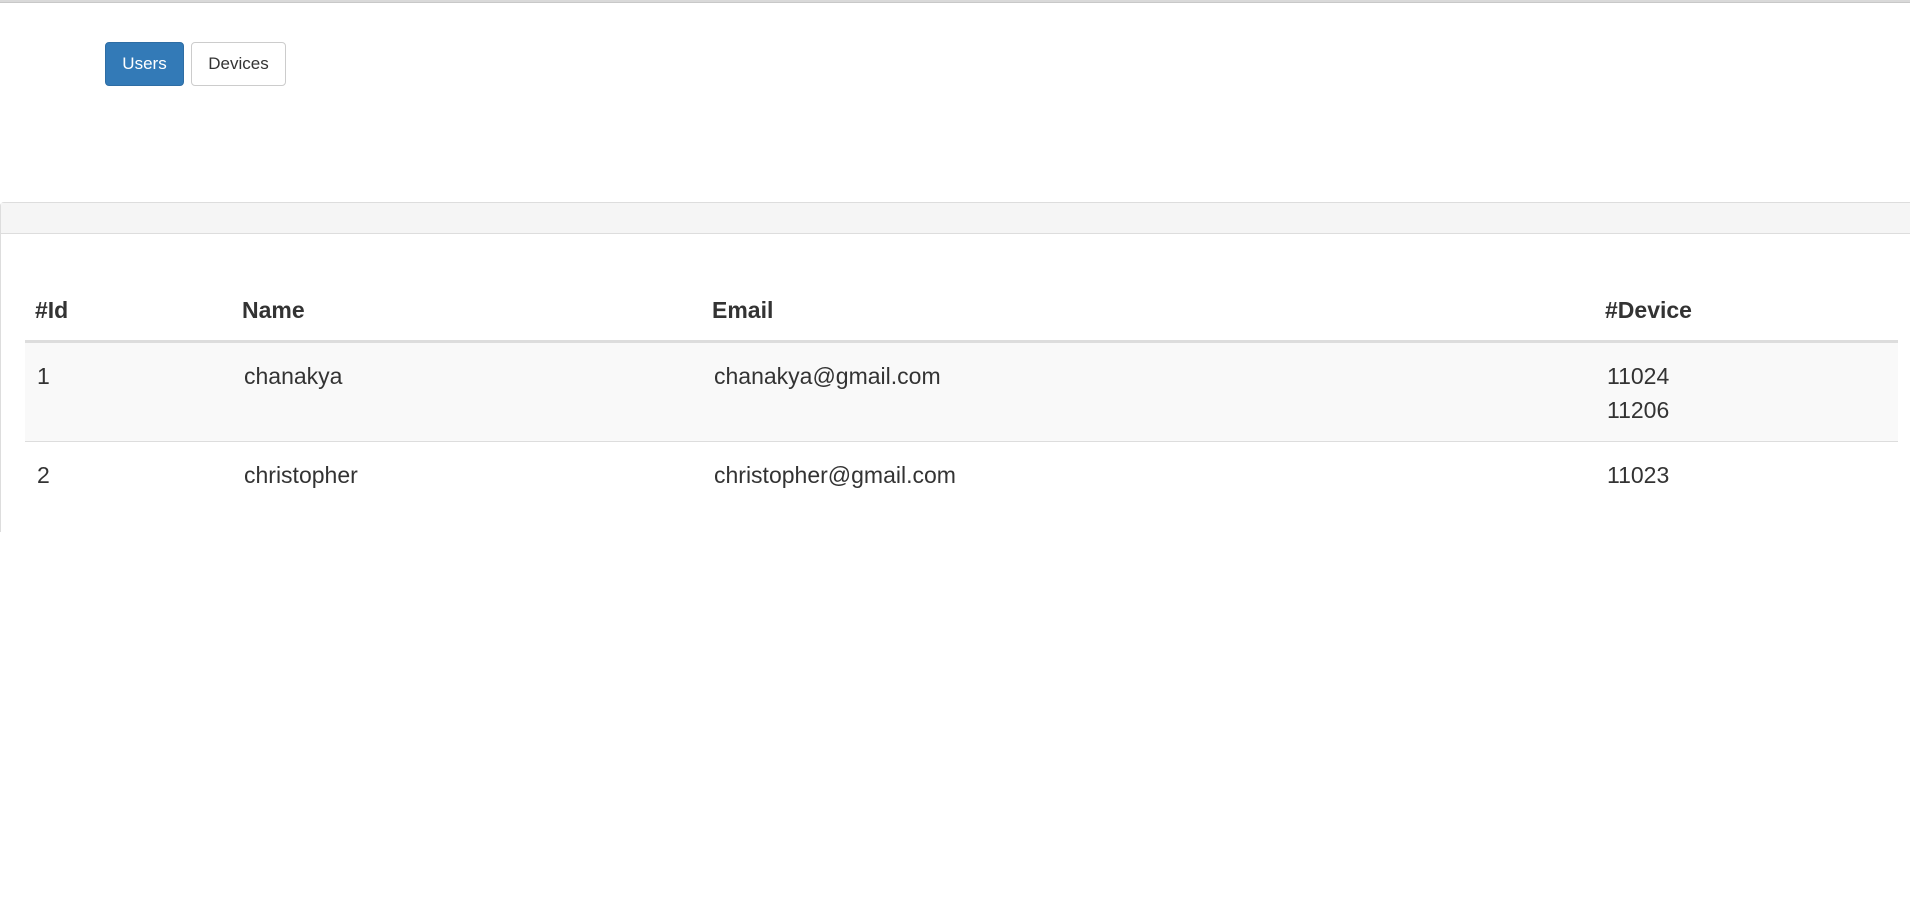 The height and width of the screenshot is (919, 1910). What do you see at coordinates (1148, 299) in the screenshot?
I see `header-email: Email` at bounding box center [1148, 299].